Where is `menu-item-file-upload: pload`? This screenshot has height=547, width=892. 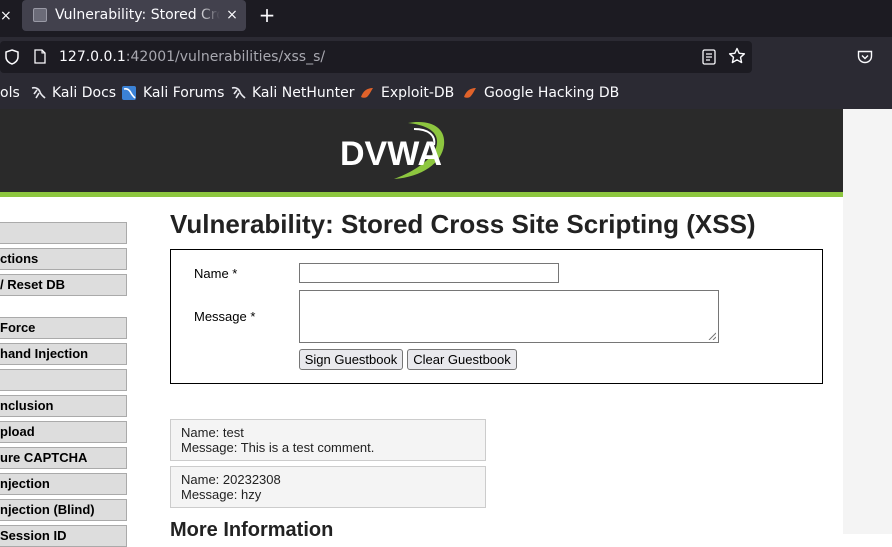 menu-item-file-upload: pload is located at coordinates (63, 432).